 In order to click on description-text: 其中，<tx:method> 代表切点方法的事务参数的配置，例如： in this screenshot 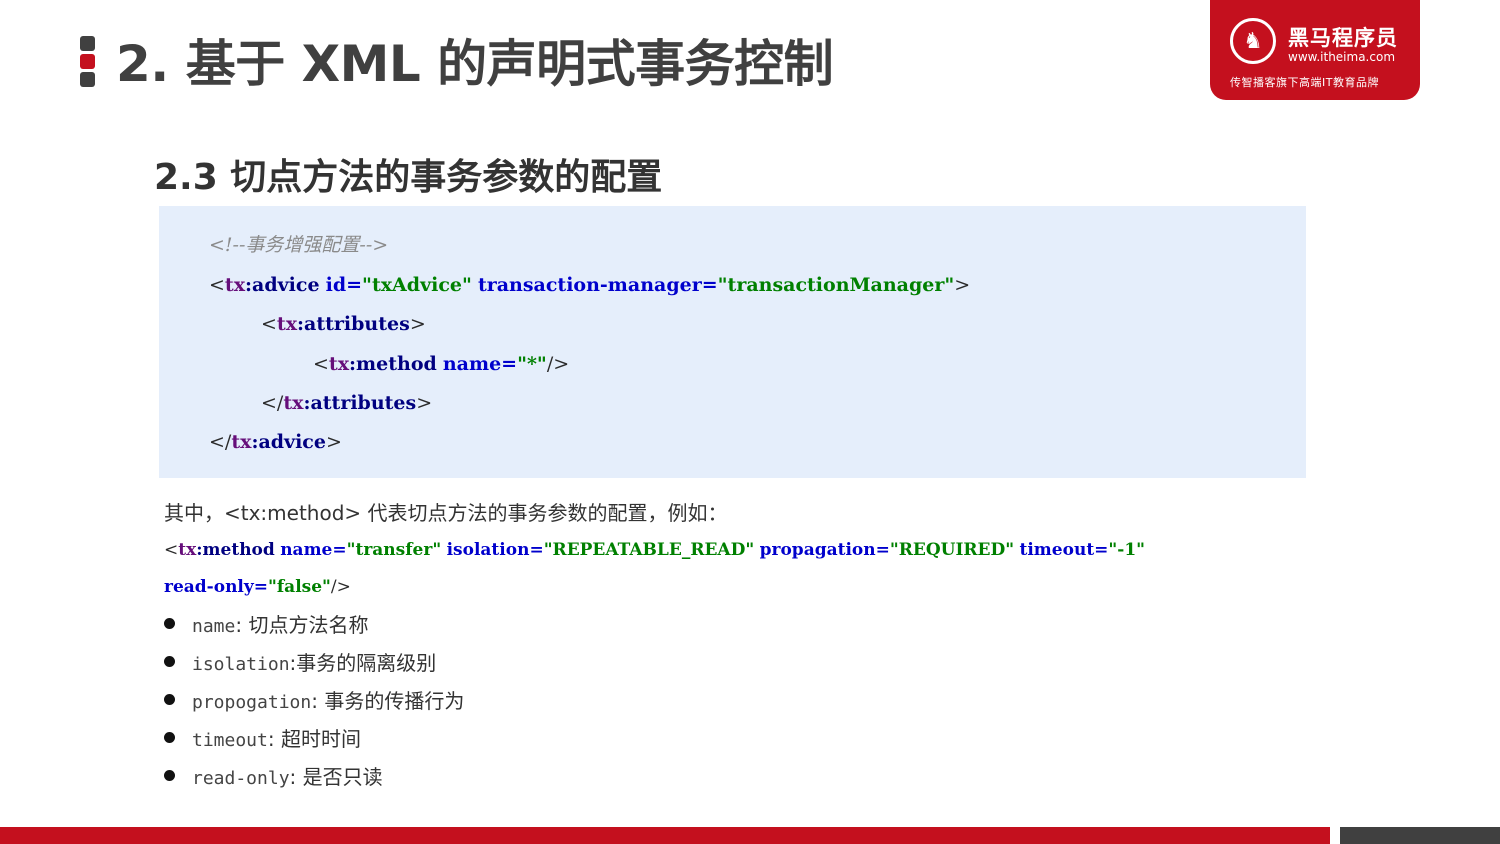, I will do `click(446, 513)`.